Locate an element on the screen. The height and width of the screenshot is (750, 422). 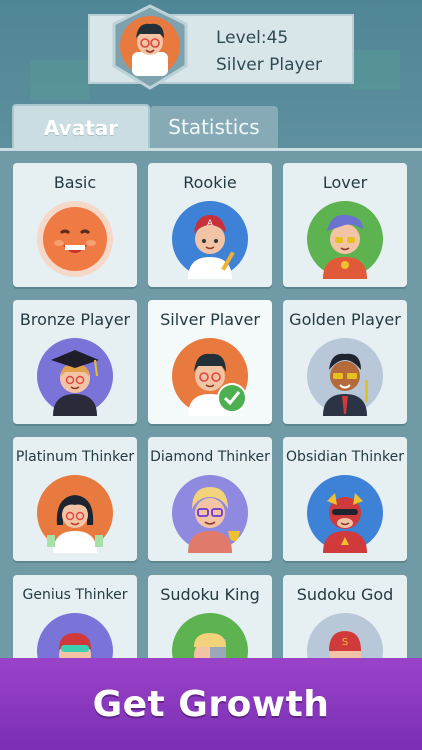
avatar-card-platinum-thinker: Platinum Thinker is located at coordinates (75, 499).